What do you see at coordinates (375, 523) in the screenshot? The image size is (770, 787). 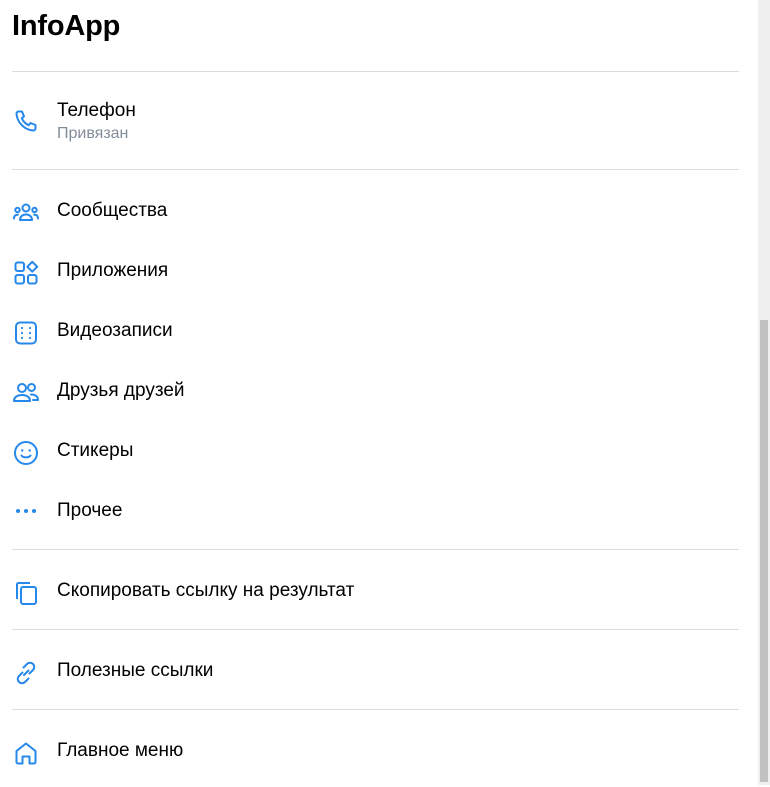 I see `menu-item-other: Прочее` at bounding box center [375, 523].